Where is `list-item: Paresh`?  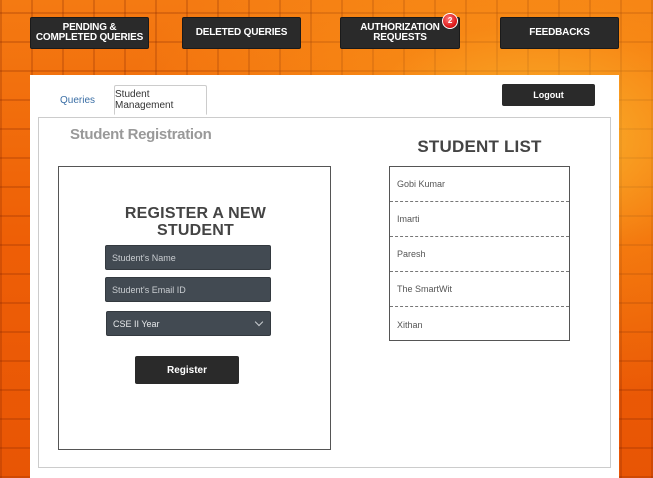 list-item: Paresh is located at coordinates (479, 254).